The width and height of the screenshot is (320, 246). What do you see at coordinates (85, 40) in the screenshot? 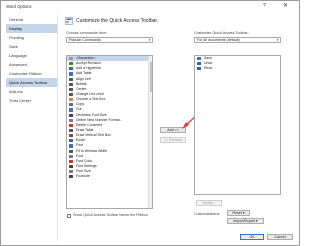
I see `choose-commands-value: Popular Commands` at bounding box center [85, 40].